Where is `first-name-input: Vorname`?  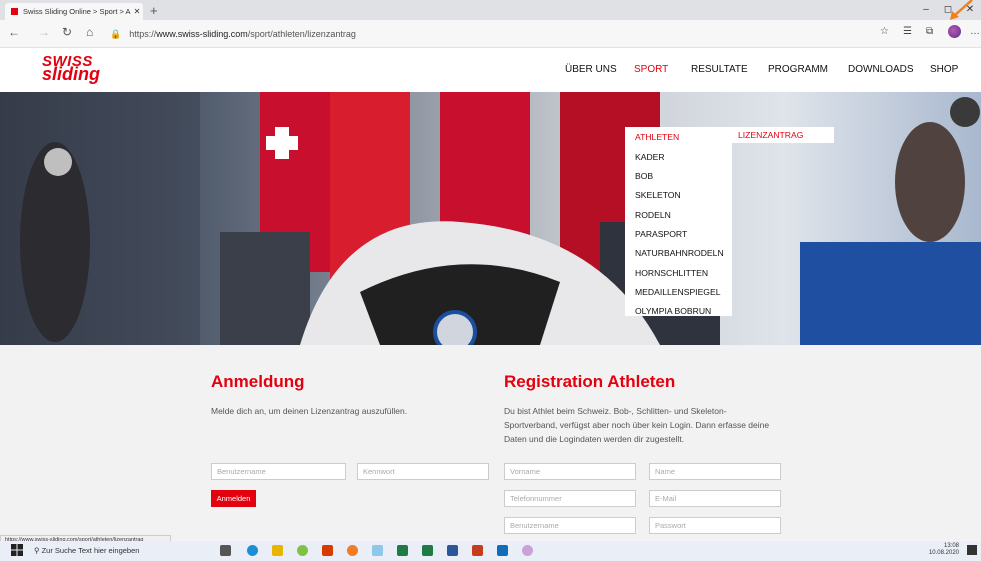
first-name-input: Vorname is located at coordinates (570, 471).